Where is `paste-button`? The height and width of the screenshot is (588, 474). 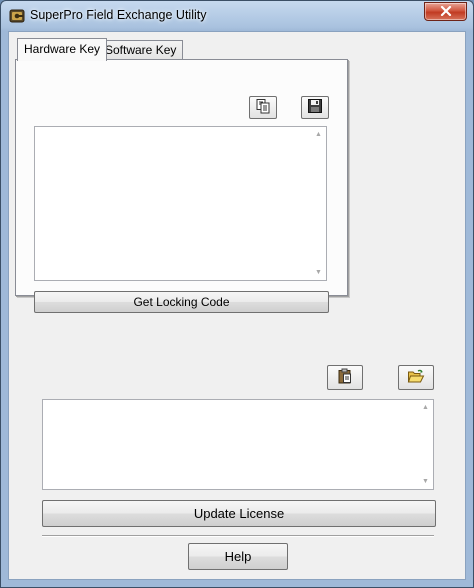 paste-button is located at coordinates (345, 377).